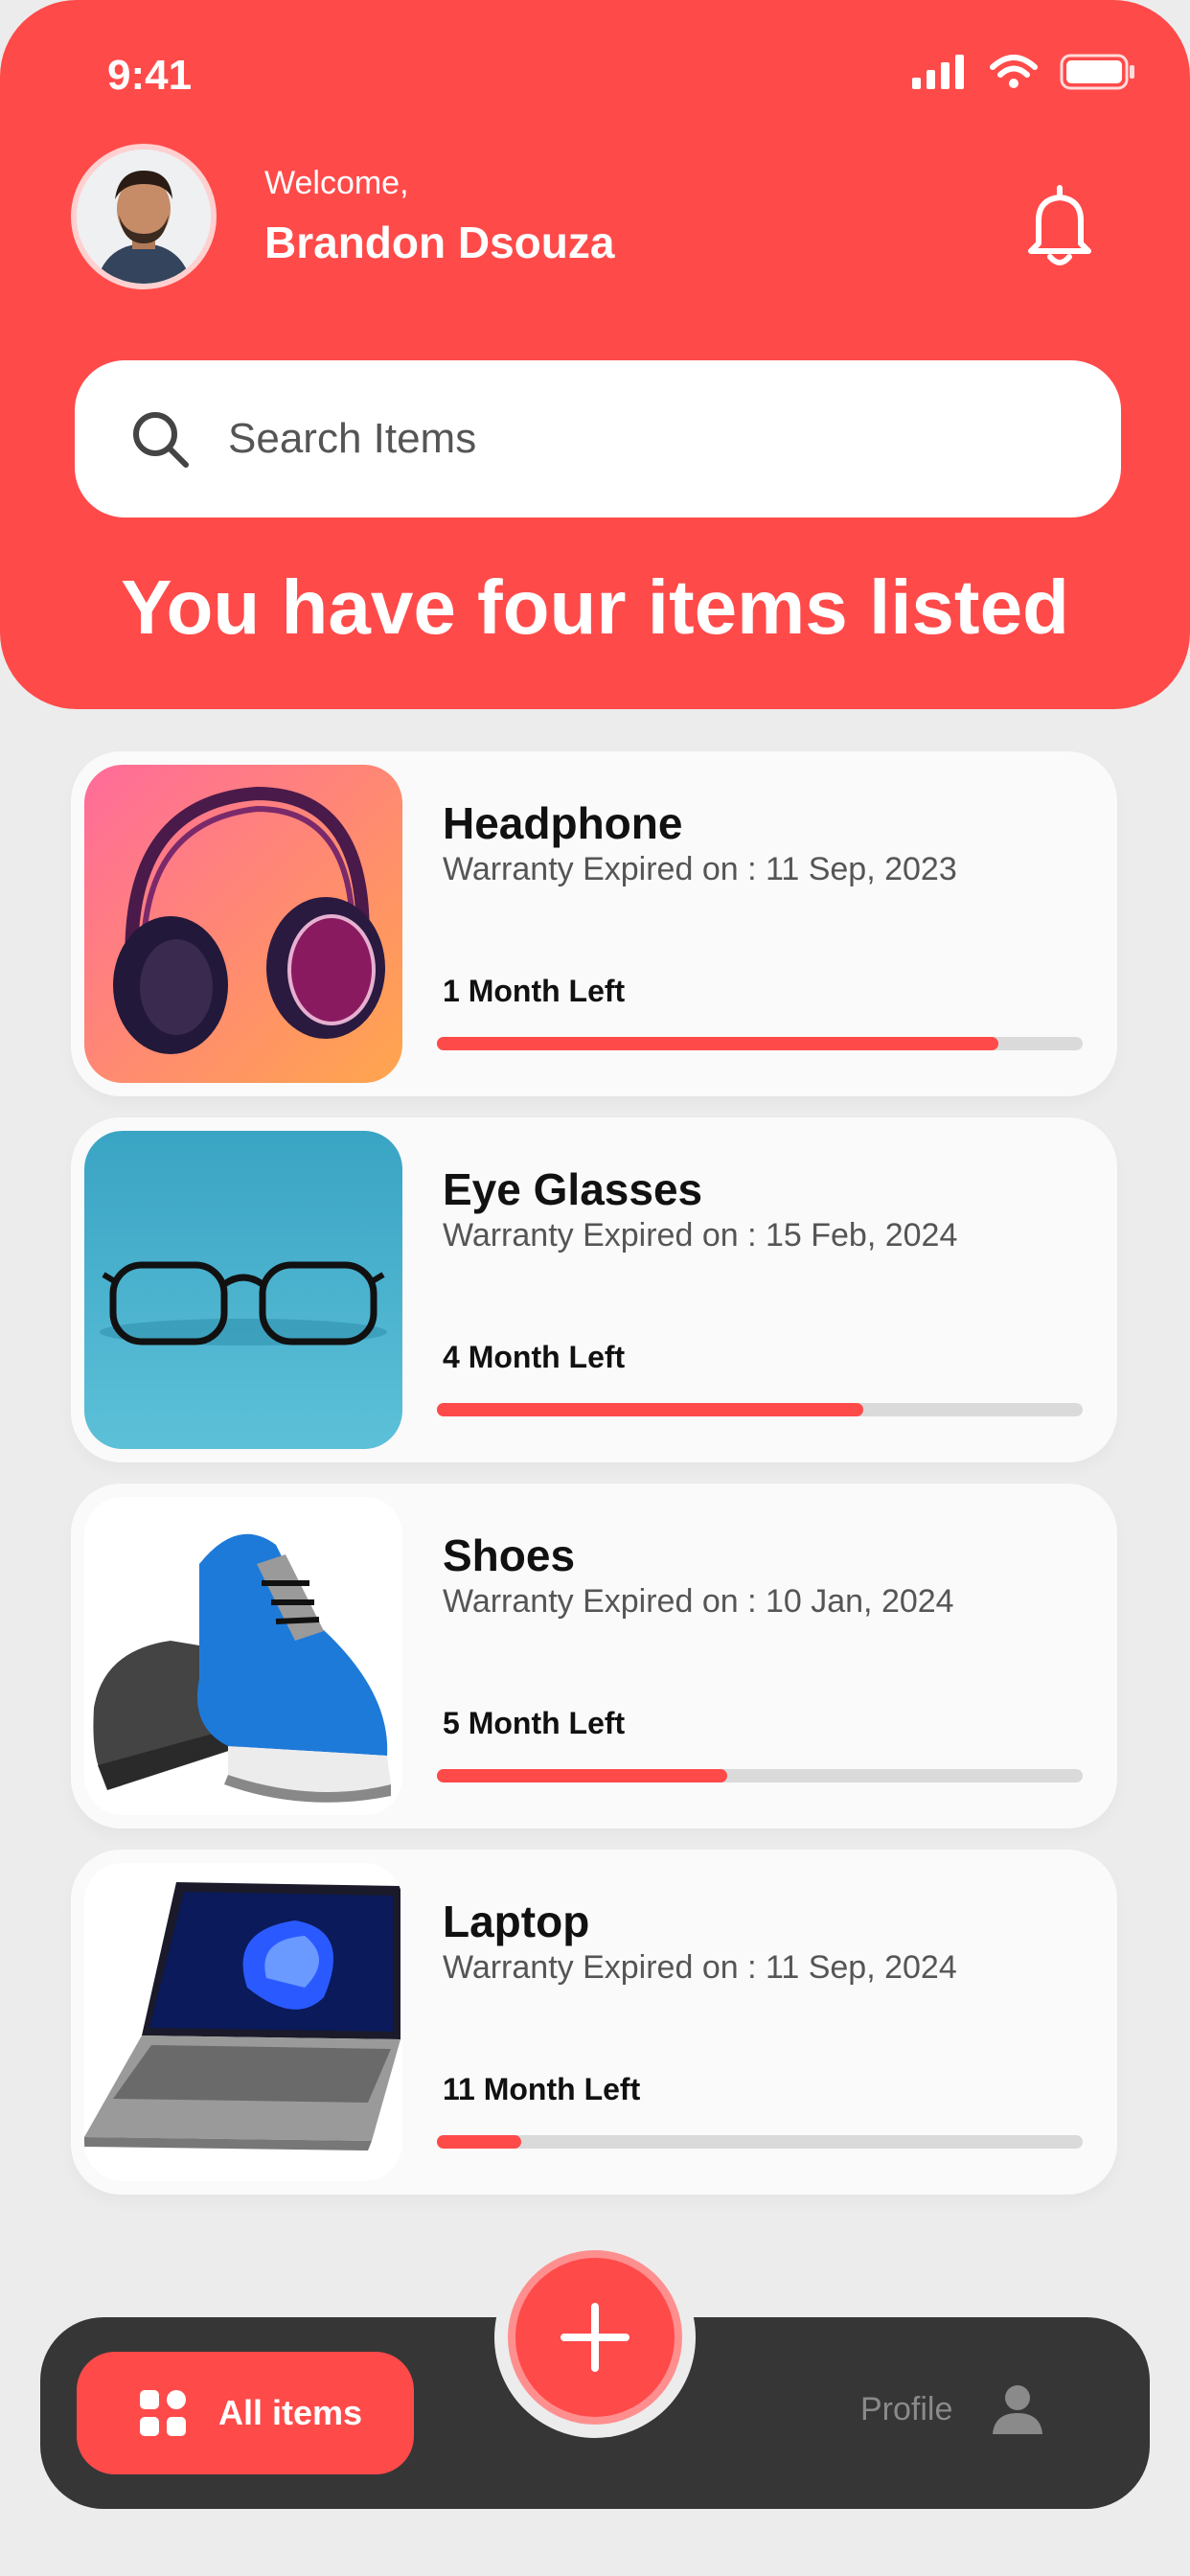  I want to click on add-item-button, so click(595, 2337).